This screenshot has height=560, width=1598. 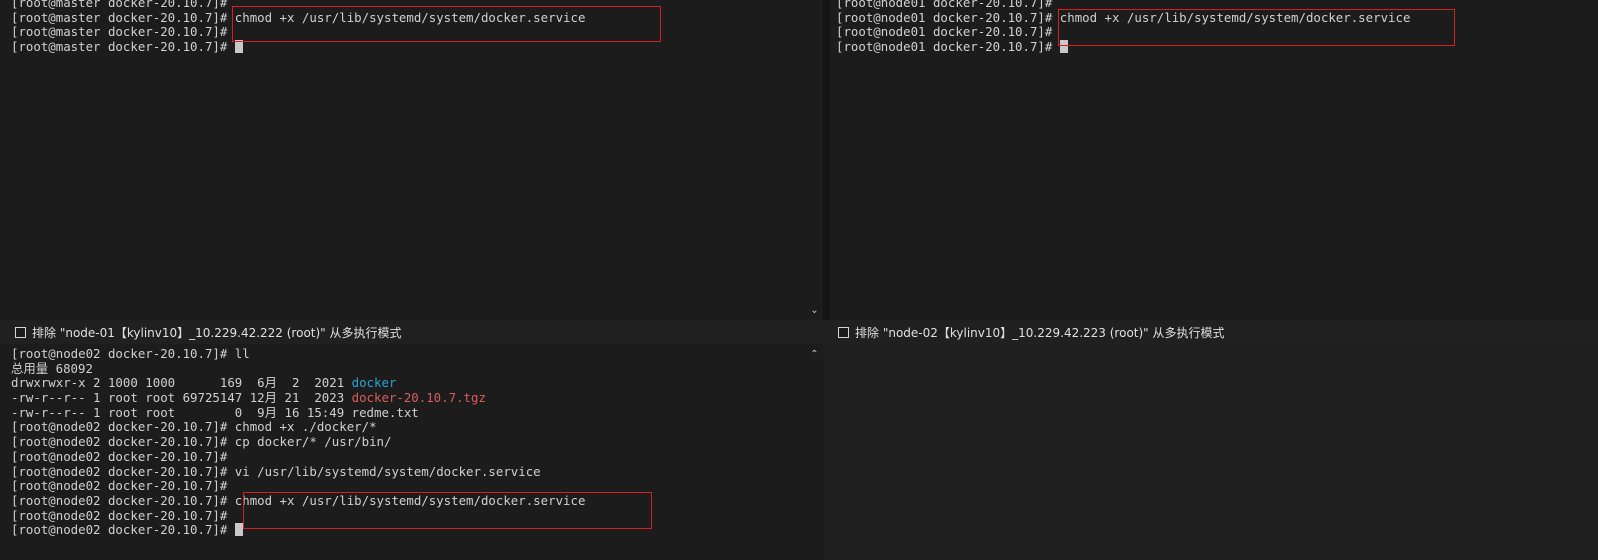 What do you see at coordinates (826, 160) in the screenshot?
I see `pane-divider` at bounding box center [826, 160].